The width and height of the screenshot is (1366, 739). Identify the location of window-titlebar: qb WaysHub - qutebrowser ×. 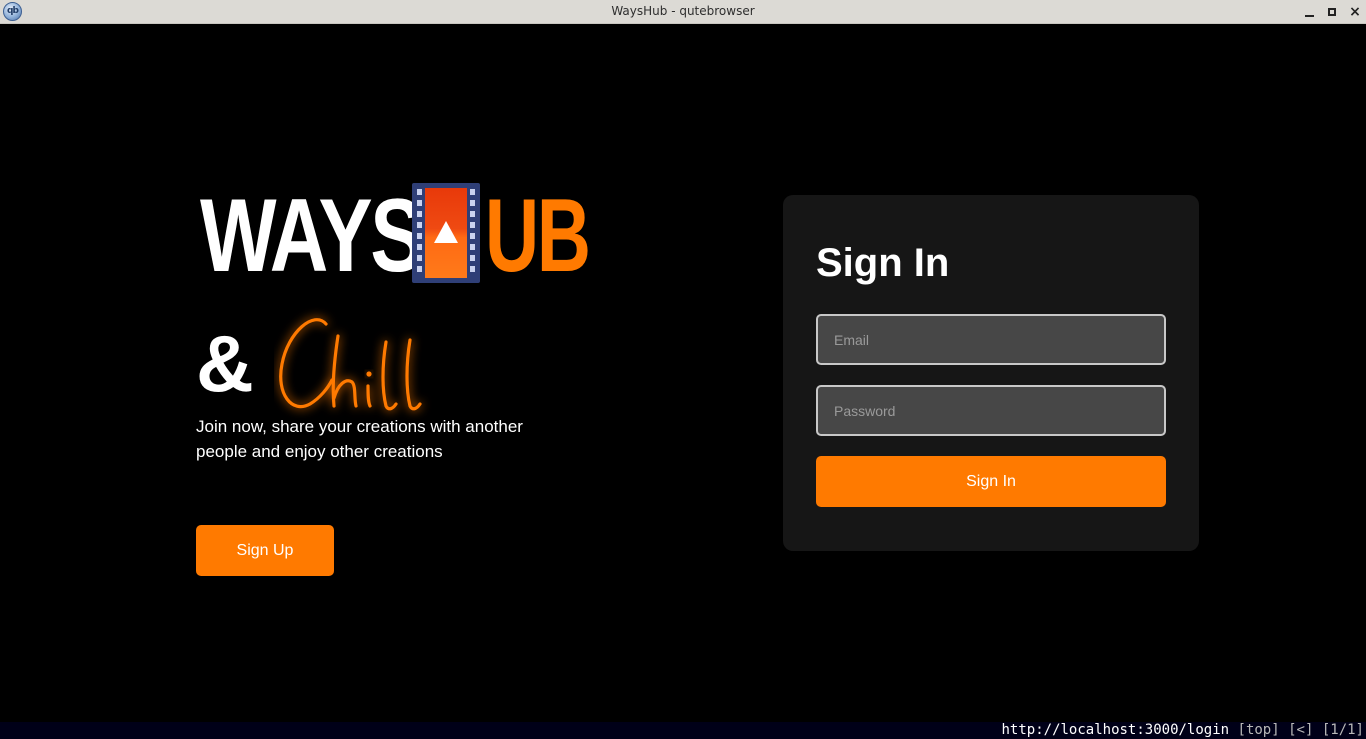
(683, 12).